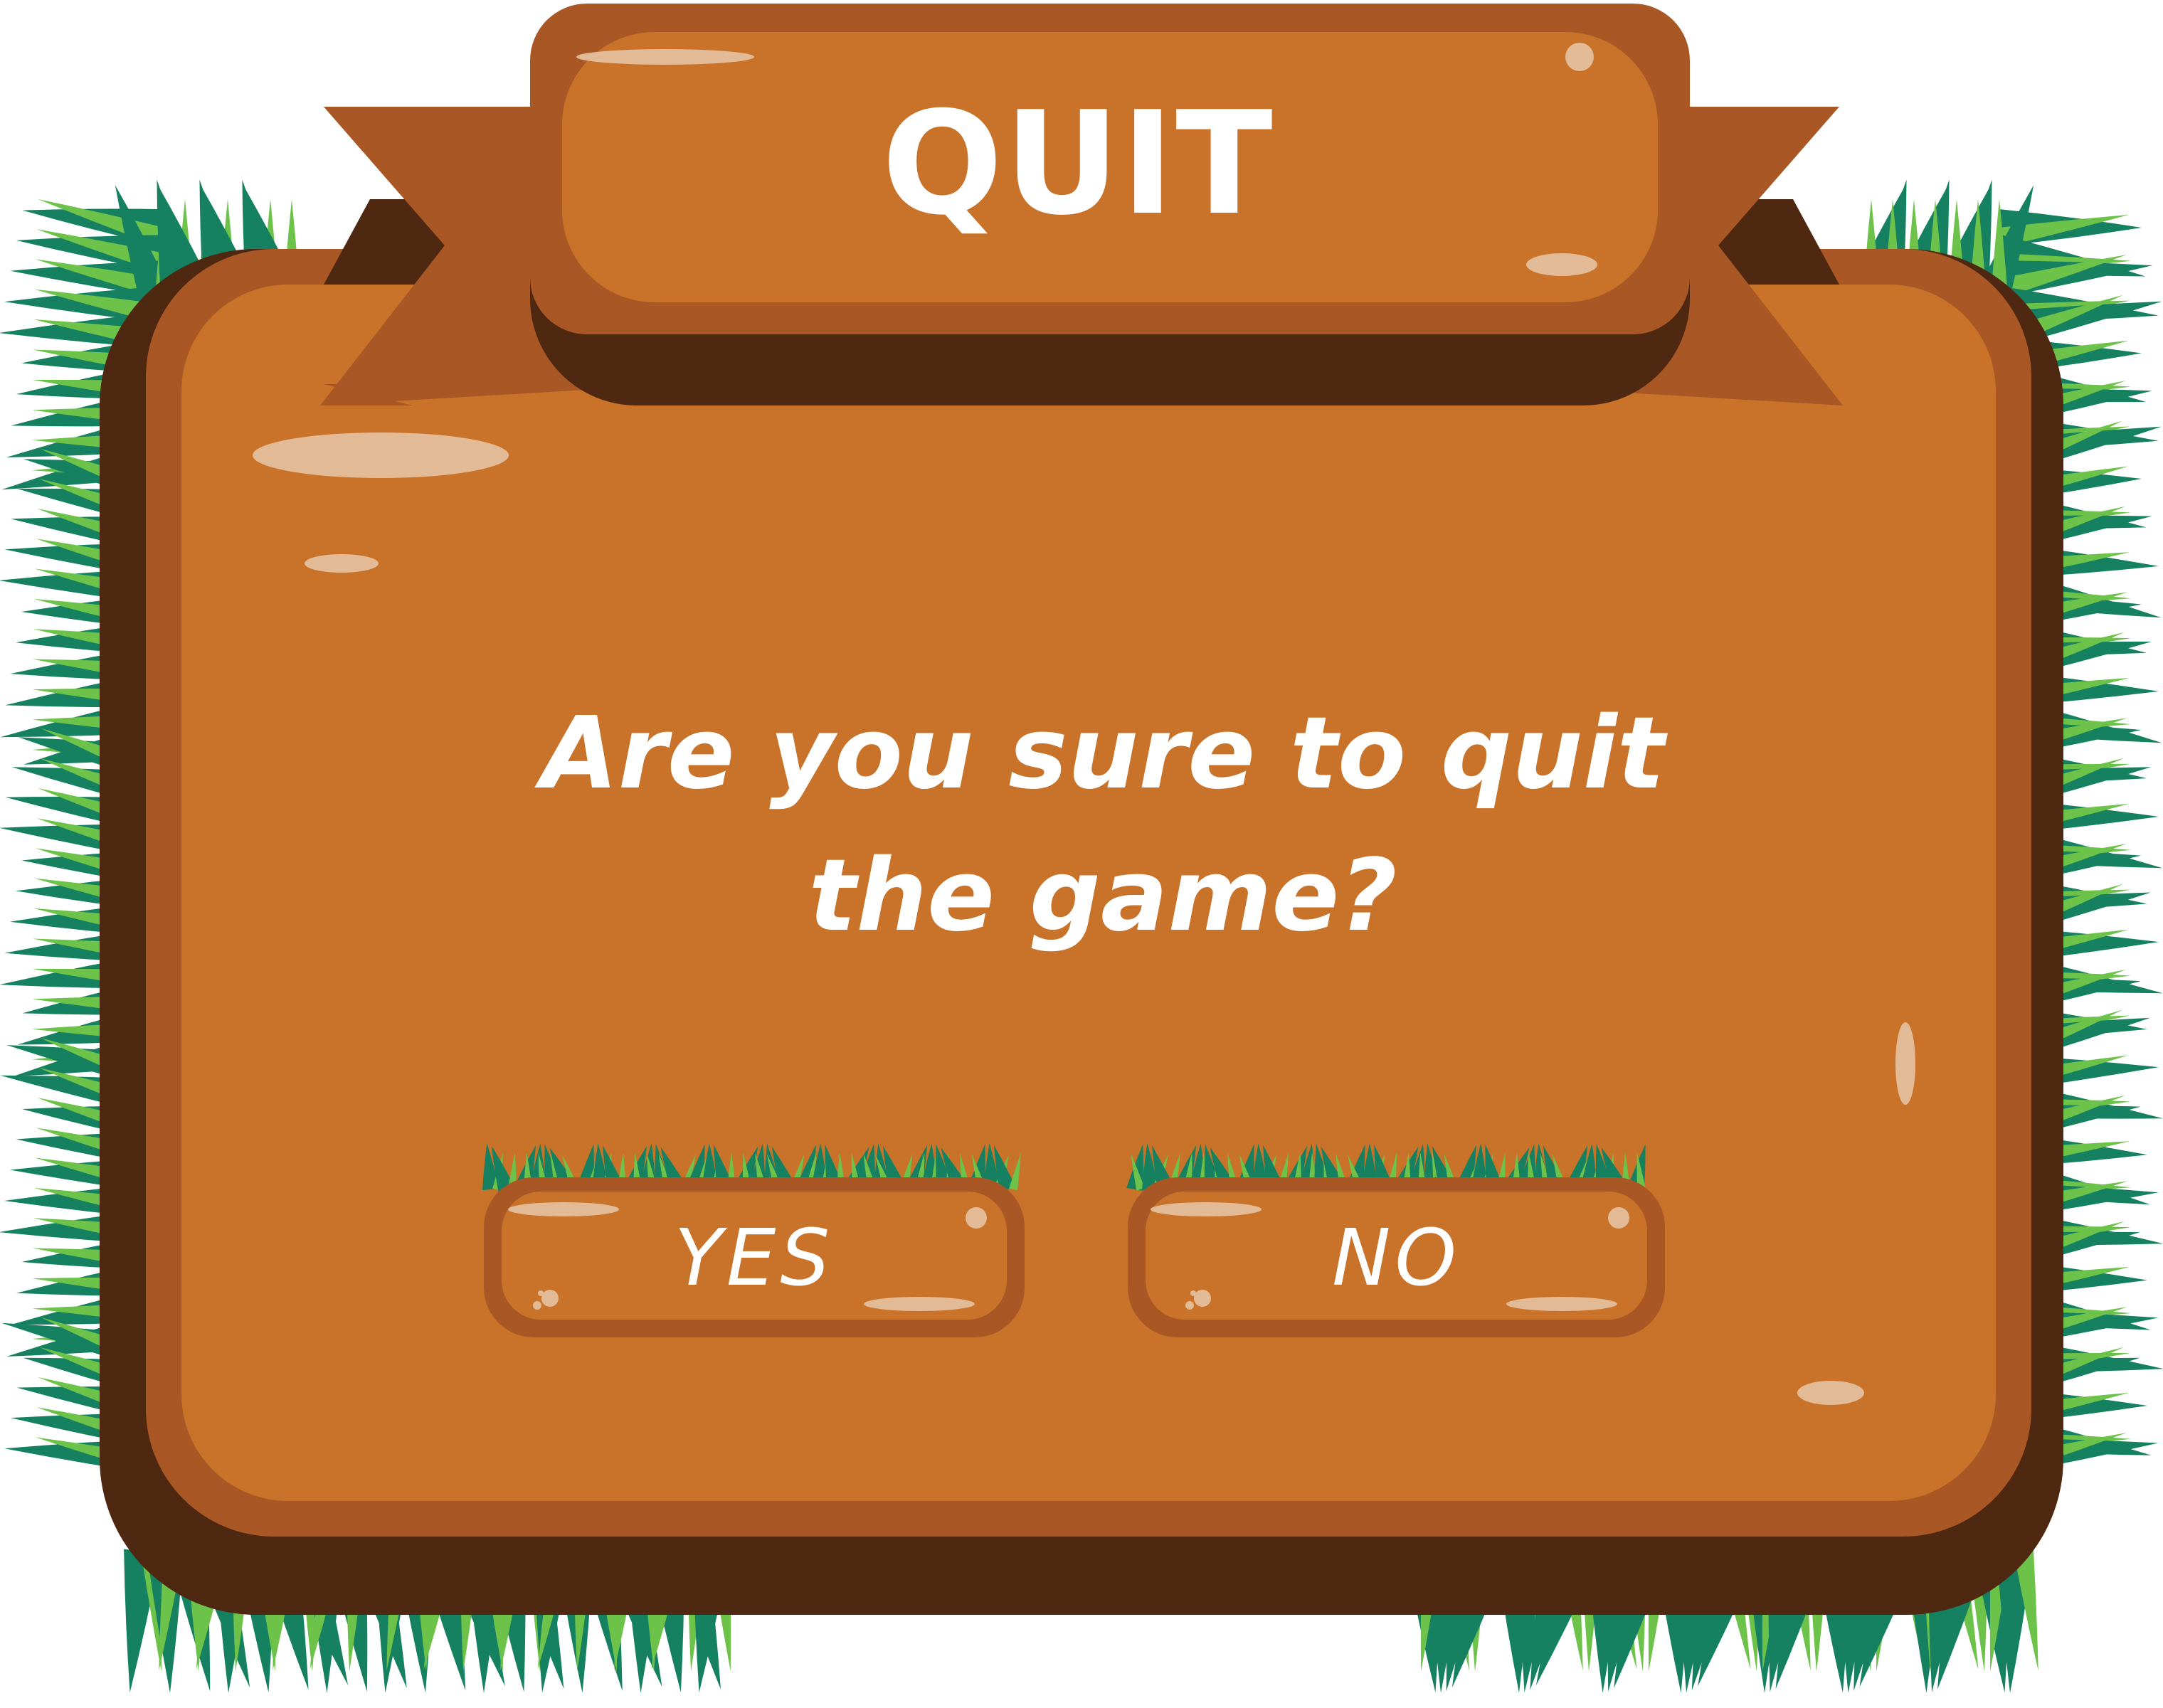 Image resolution: width=2163 pixels, height=1708 pixels. Describe the element at coordinates (1078, 163) in the screenshot. I see `dialog-title: QUIT` at that location.